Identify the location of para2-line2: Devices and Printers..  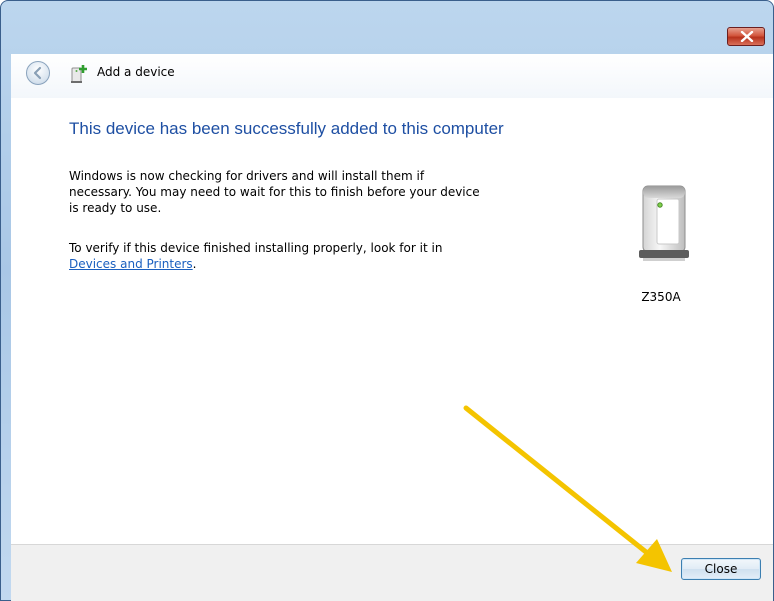
(255, 264).